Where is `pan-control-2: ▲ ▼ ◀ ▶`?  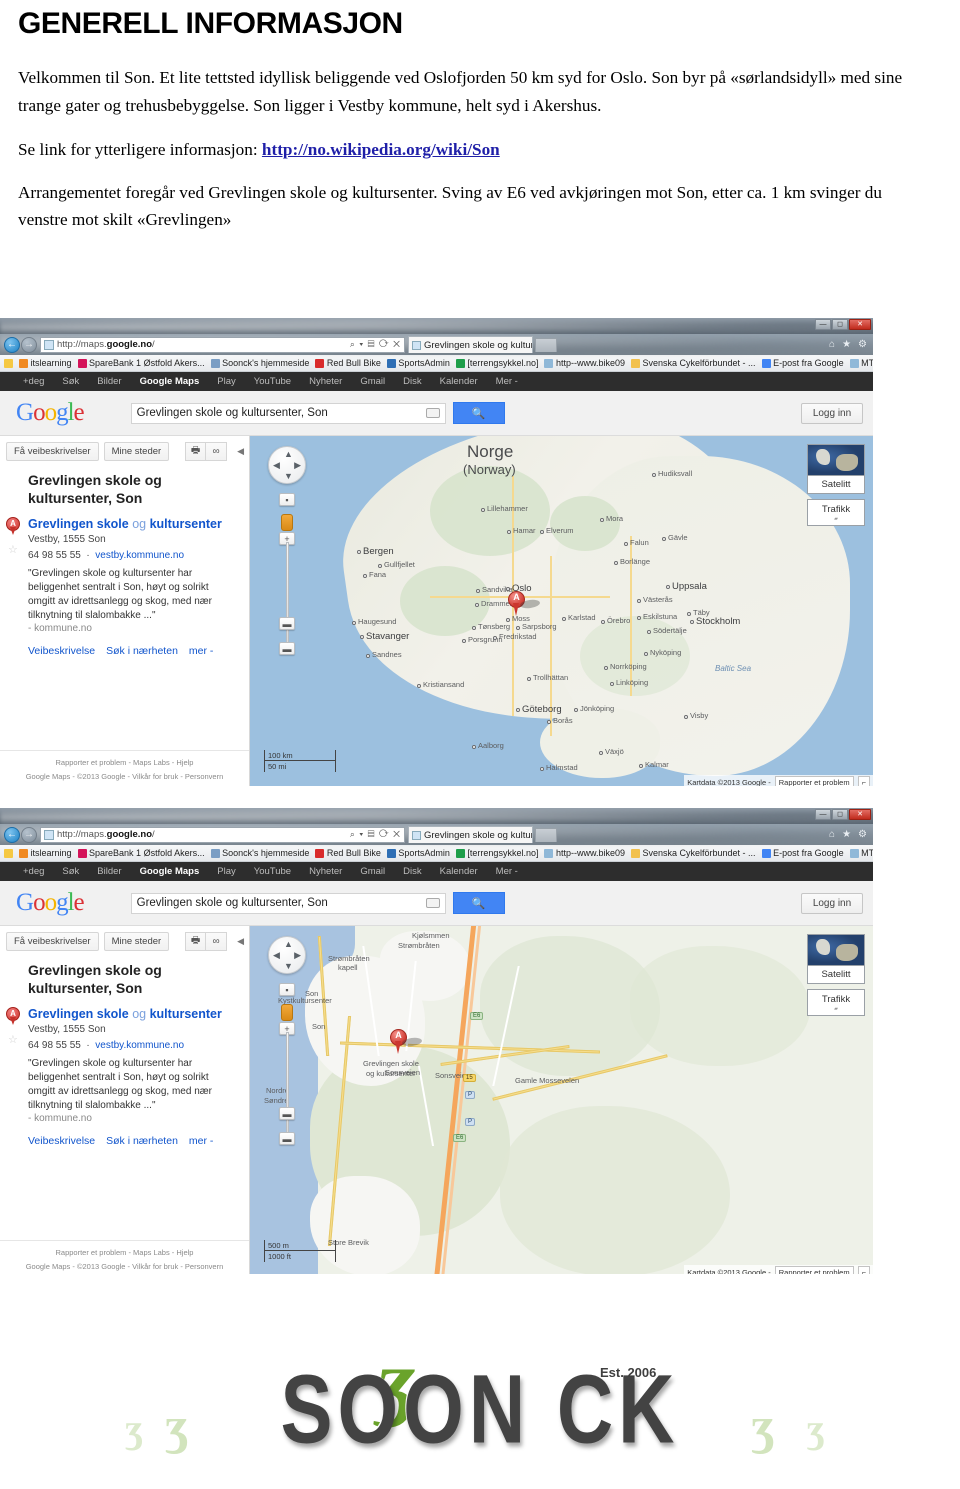 pan-control-2: ▲ ▼ ◀ ▶ is located at coordinates (287, 955).